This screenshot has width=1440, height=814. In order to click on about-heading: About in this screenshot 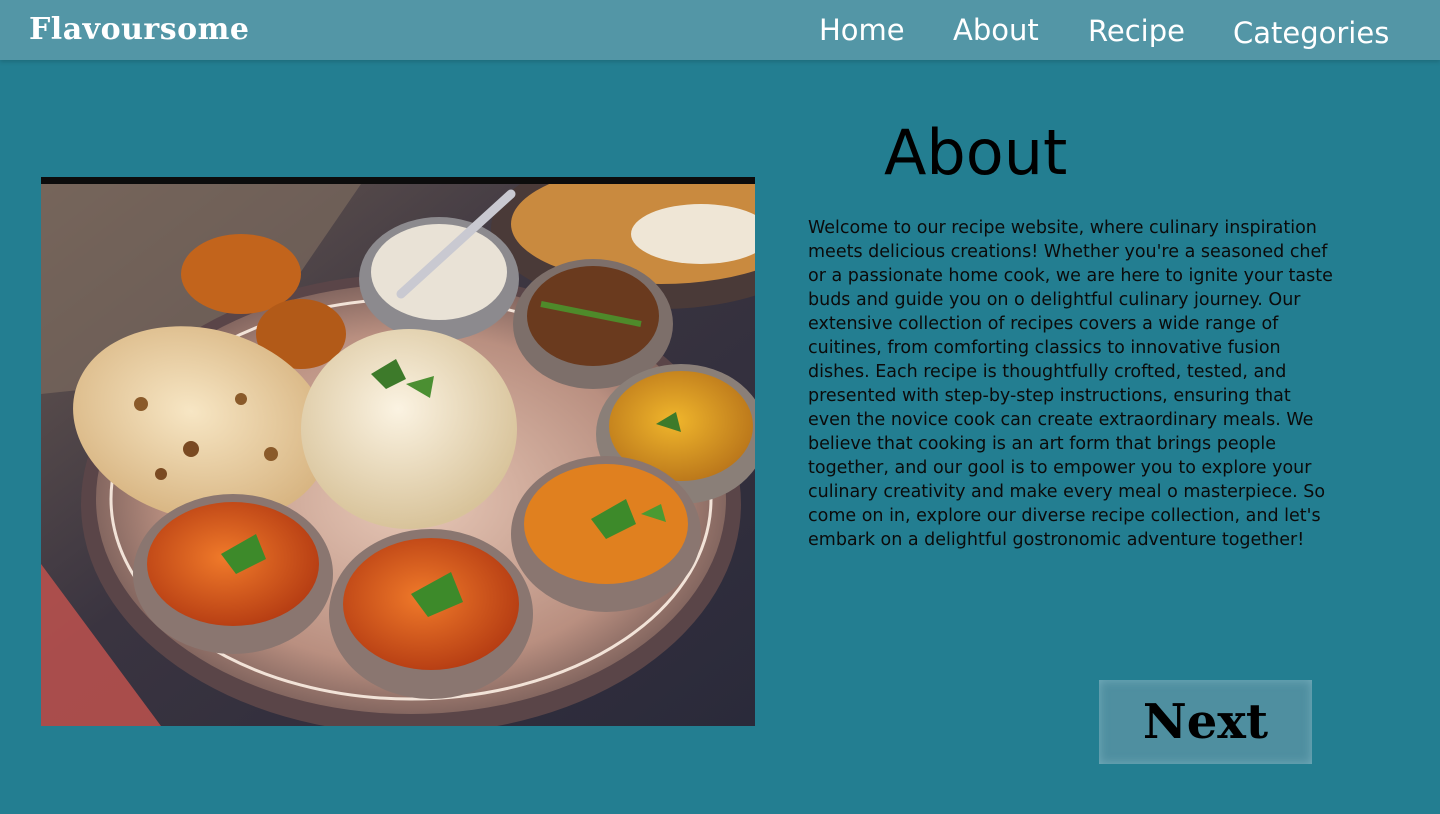, I will do `click(976, 152)`.